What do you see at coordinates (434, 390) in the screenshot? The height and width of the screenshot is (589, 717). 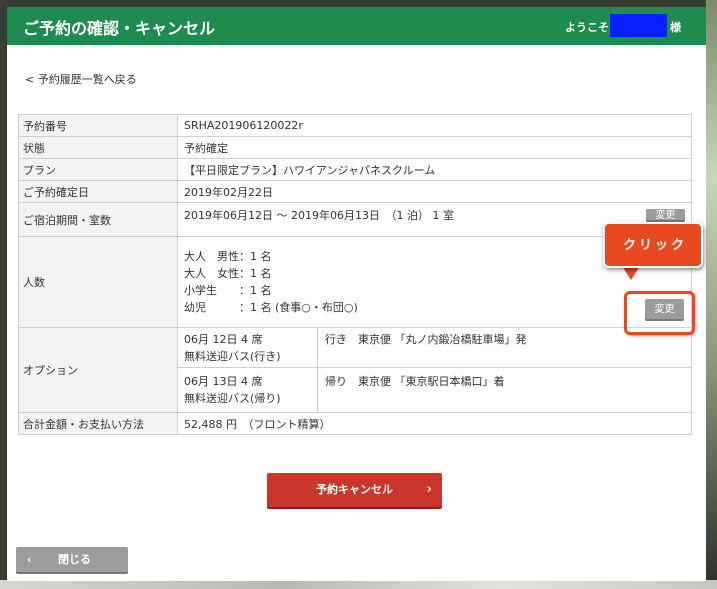 I see `option-item: 06月 13日 4 席 無料送迎バス(帰り) 帰り 東京便 「東京駅日本橋口」着` at bounding box center [434, 390].